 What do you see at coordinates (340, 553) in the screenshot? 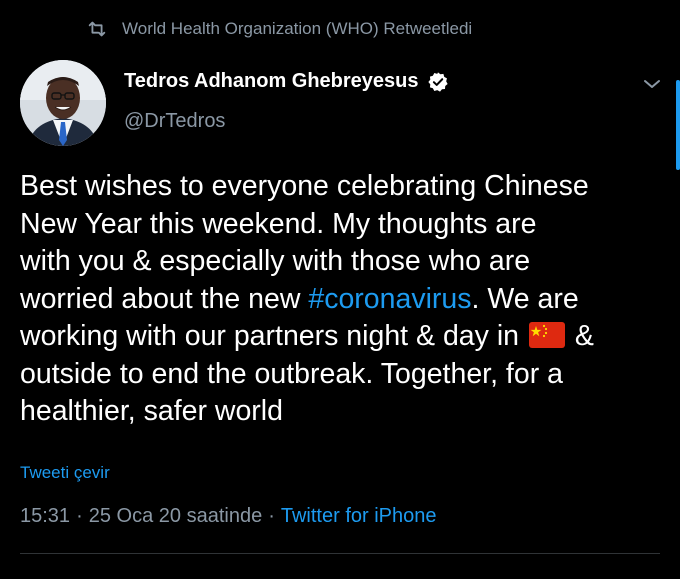
I see `divider` at bounding box center [340, 553].